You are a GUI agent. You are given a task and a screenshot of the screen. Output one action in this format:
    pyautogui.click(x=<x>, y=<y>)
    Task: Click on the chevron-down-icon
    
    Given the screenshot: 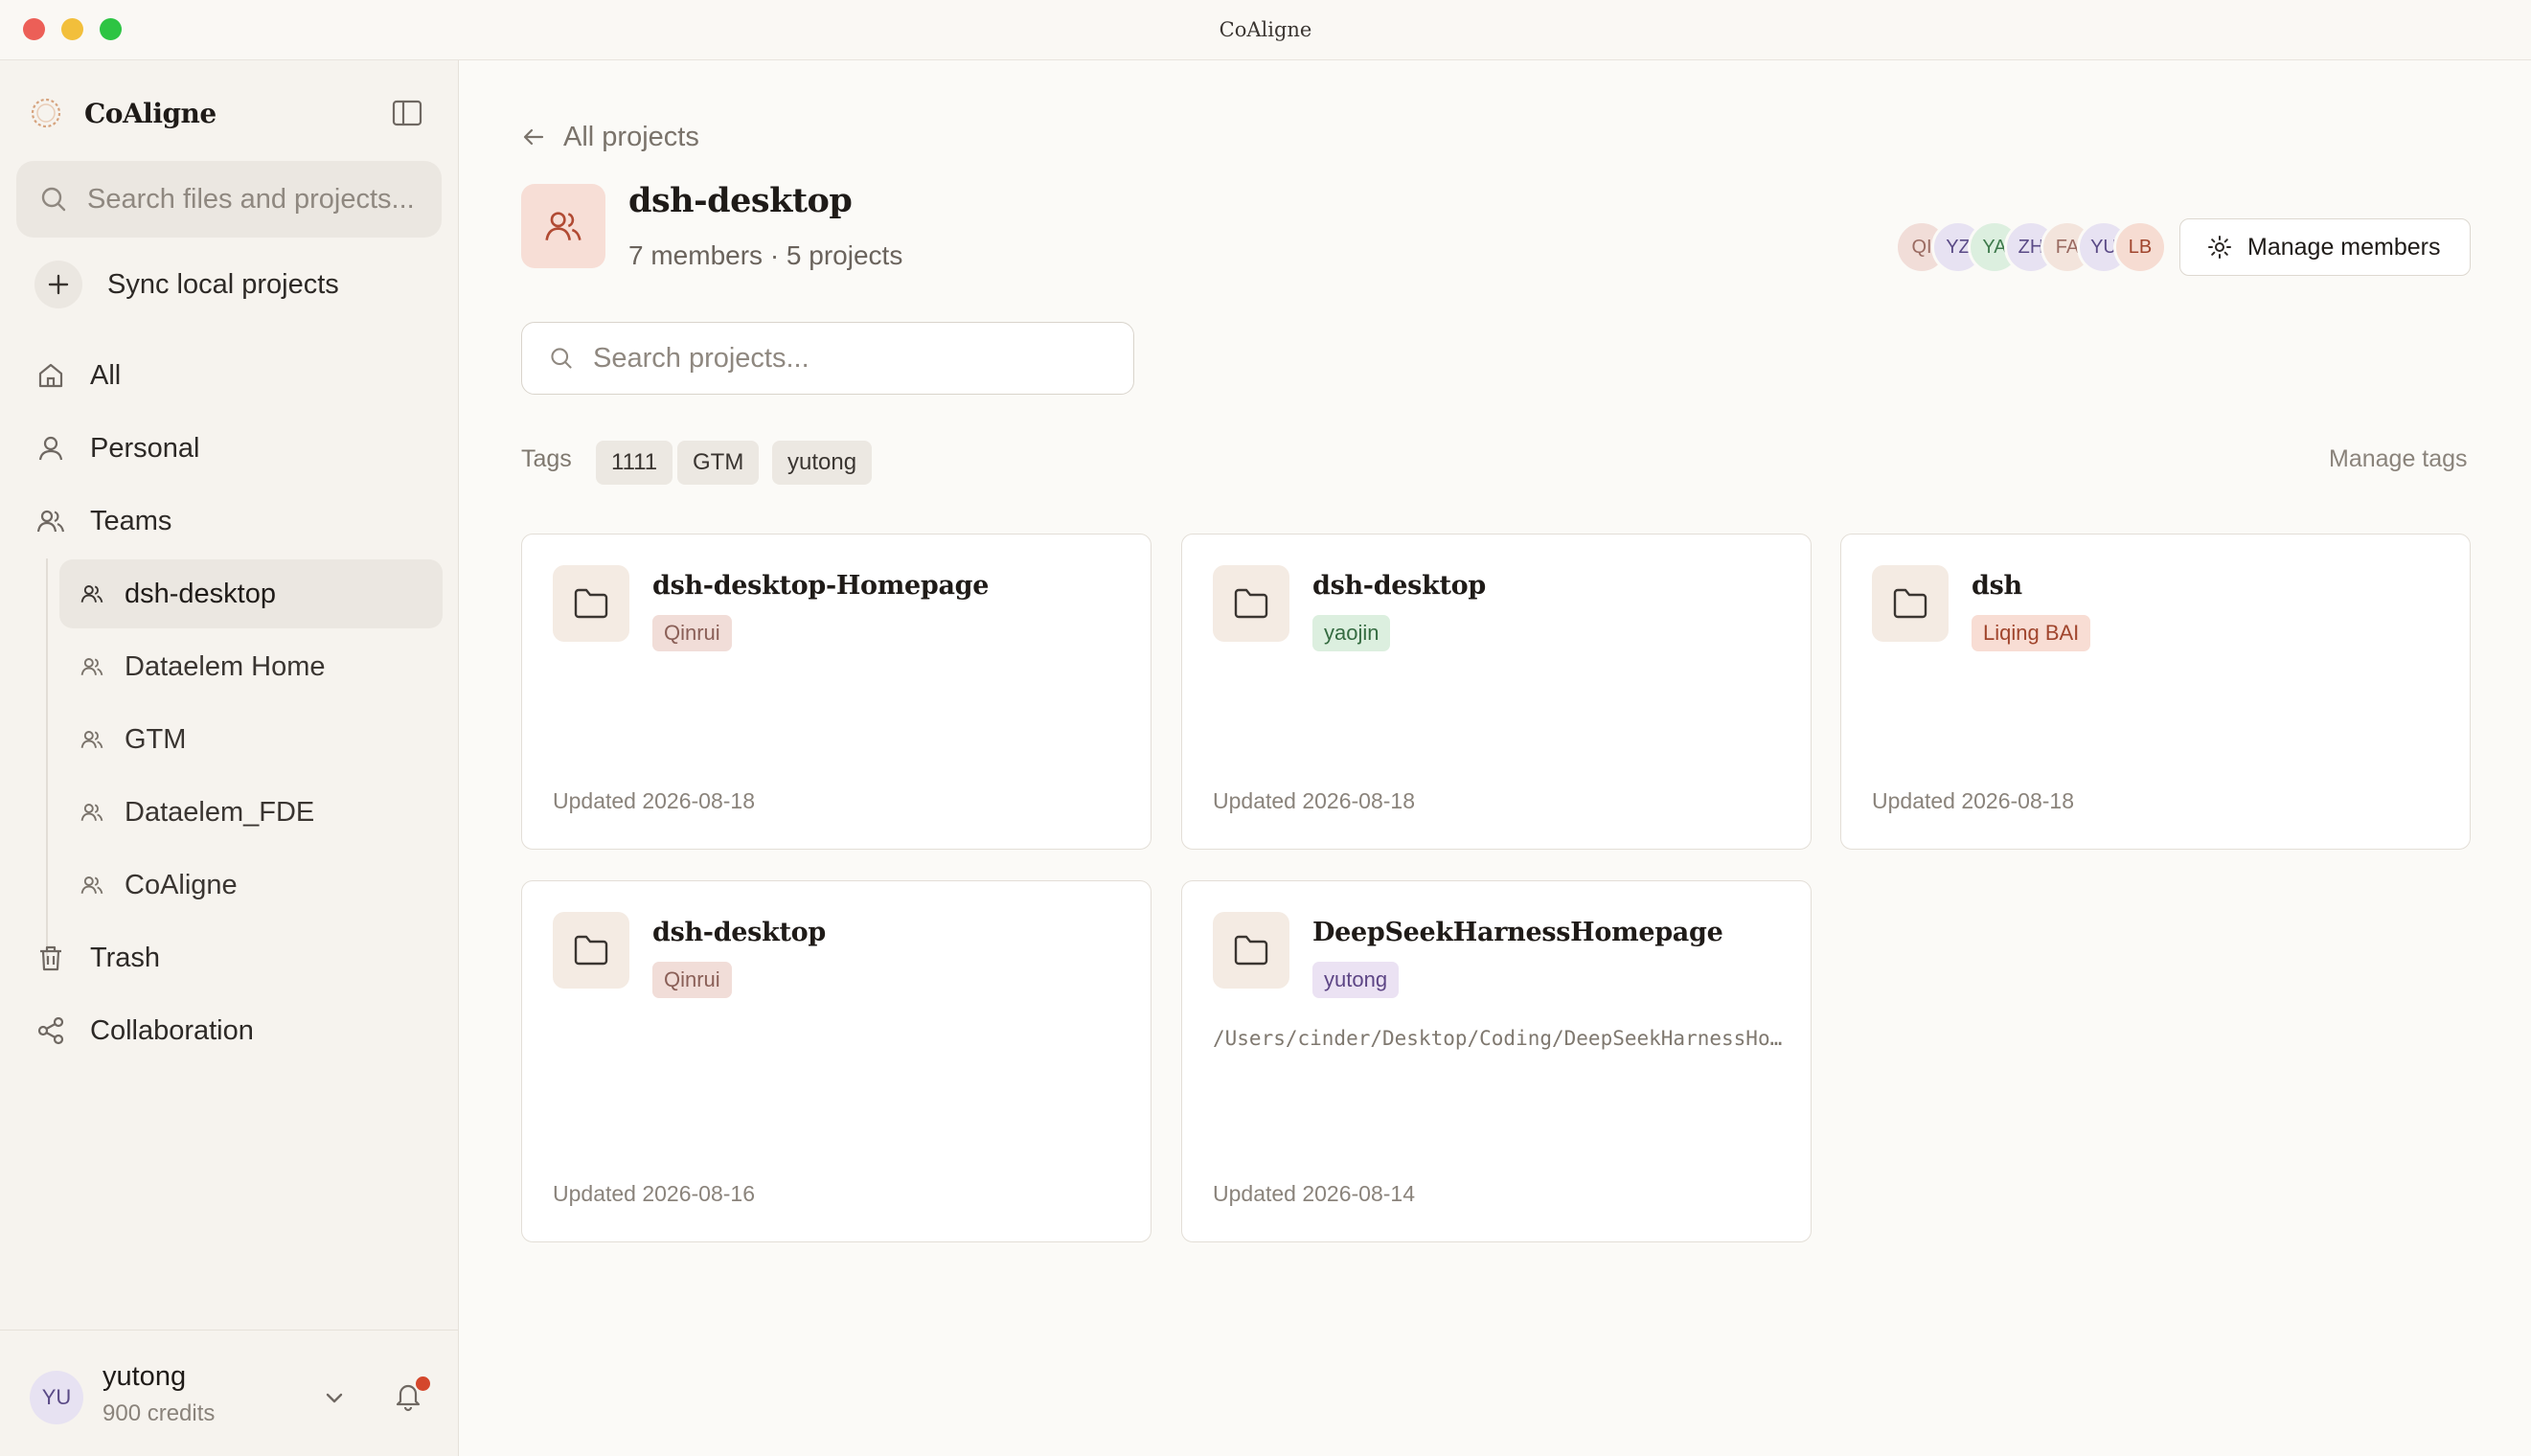 What is the action you would take?
    pyautogui.click(x=334, y=1399)
    